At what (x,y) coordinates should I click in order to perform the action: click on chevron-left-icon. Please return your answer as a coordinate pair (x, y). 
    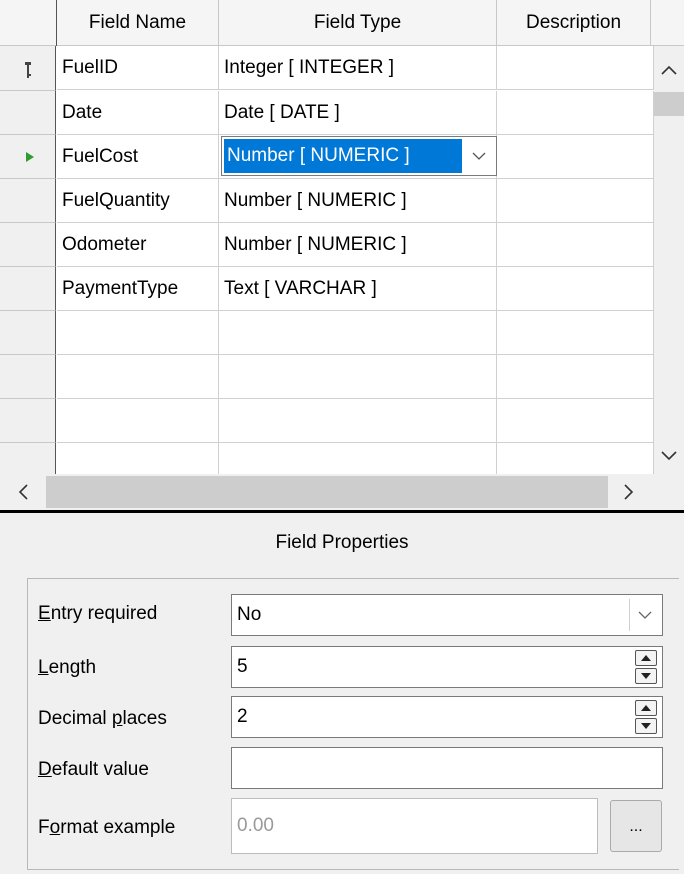
    Looking at the image, I should click on (23, 492).